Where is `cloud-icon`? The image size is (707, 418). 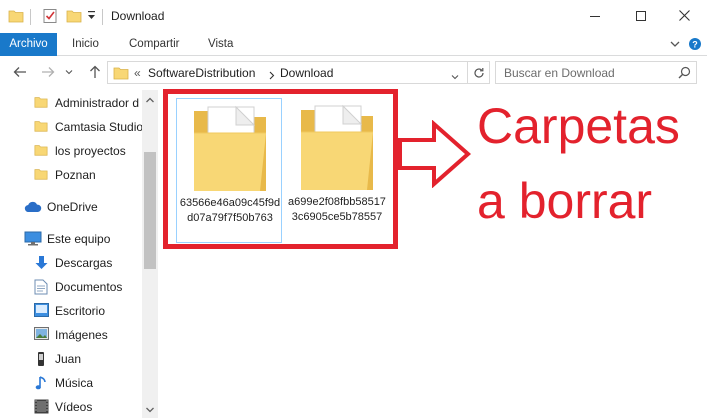 cloud-icon is located at coordinates (33, 208).